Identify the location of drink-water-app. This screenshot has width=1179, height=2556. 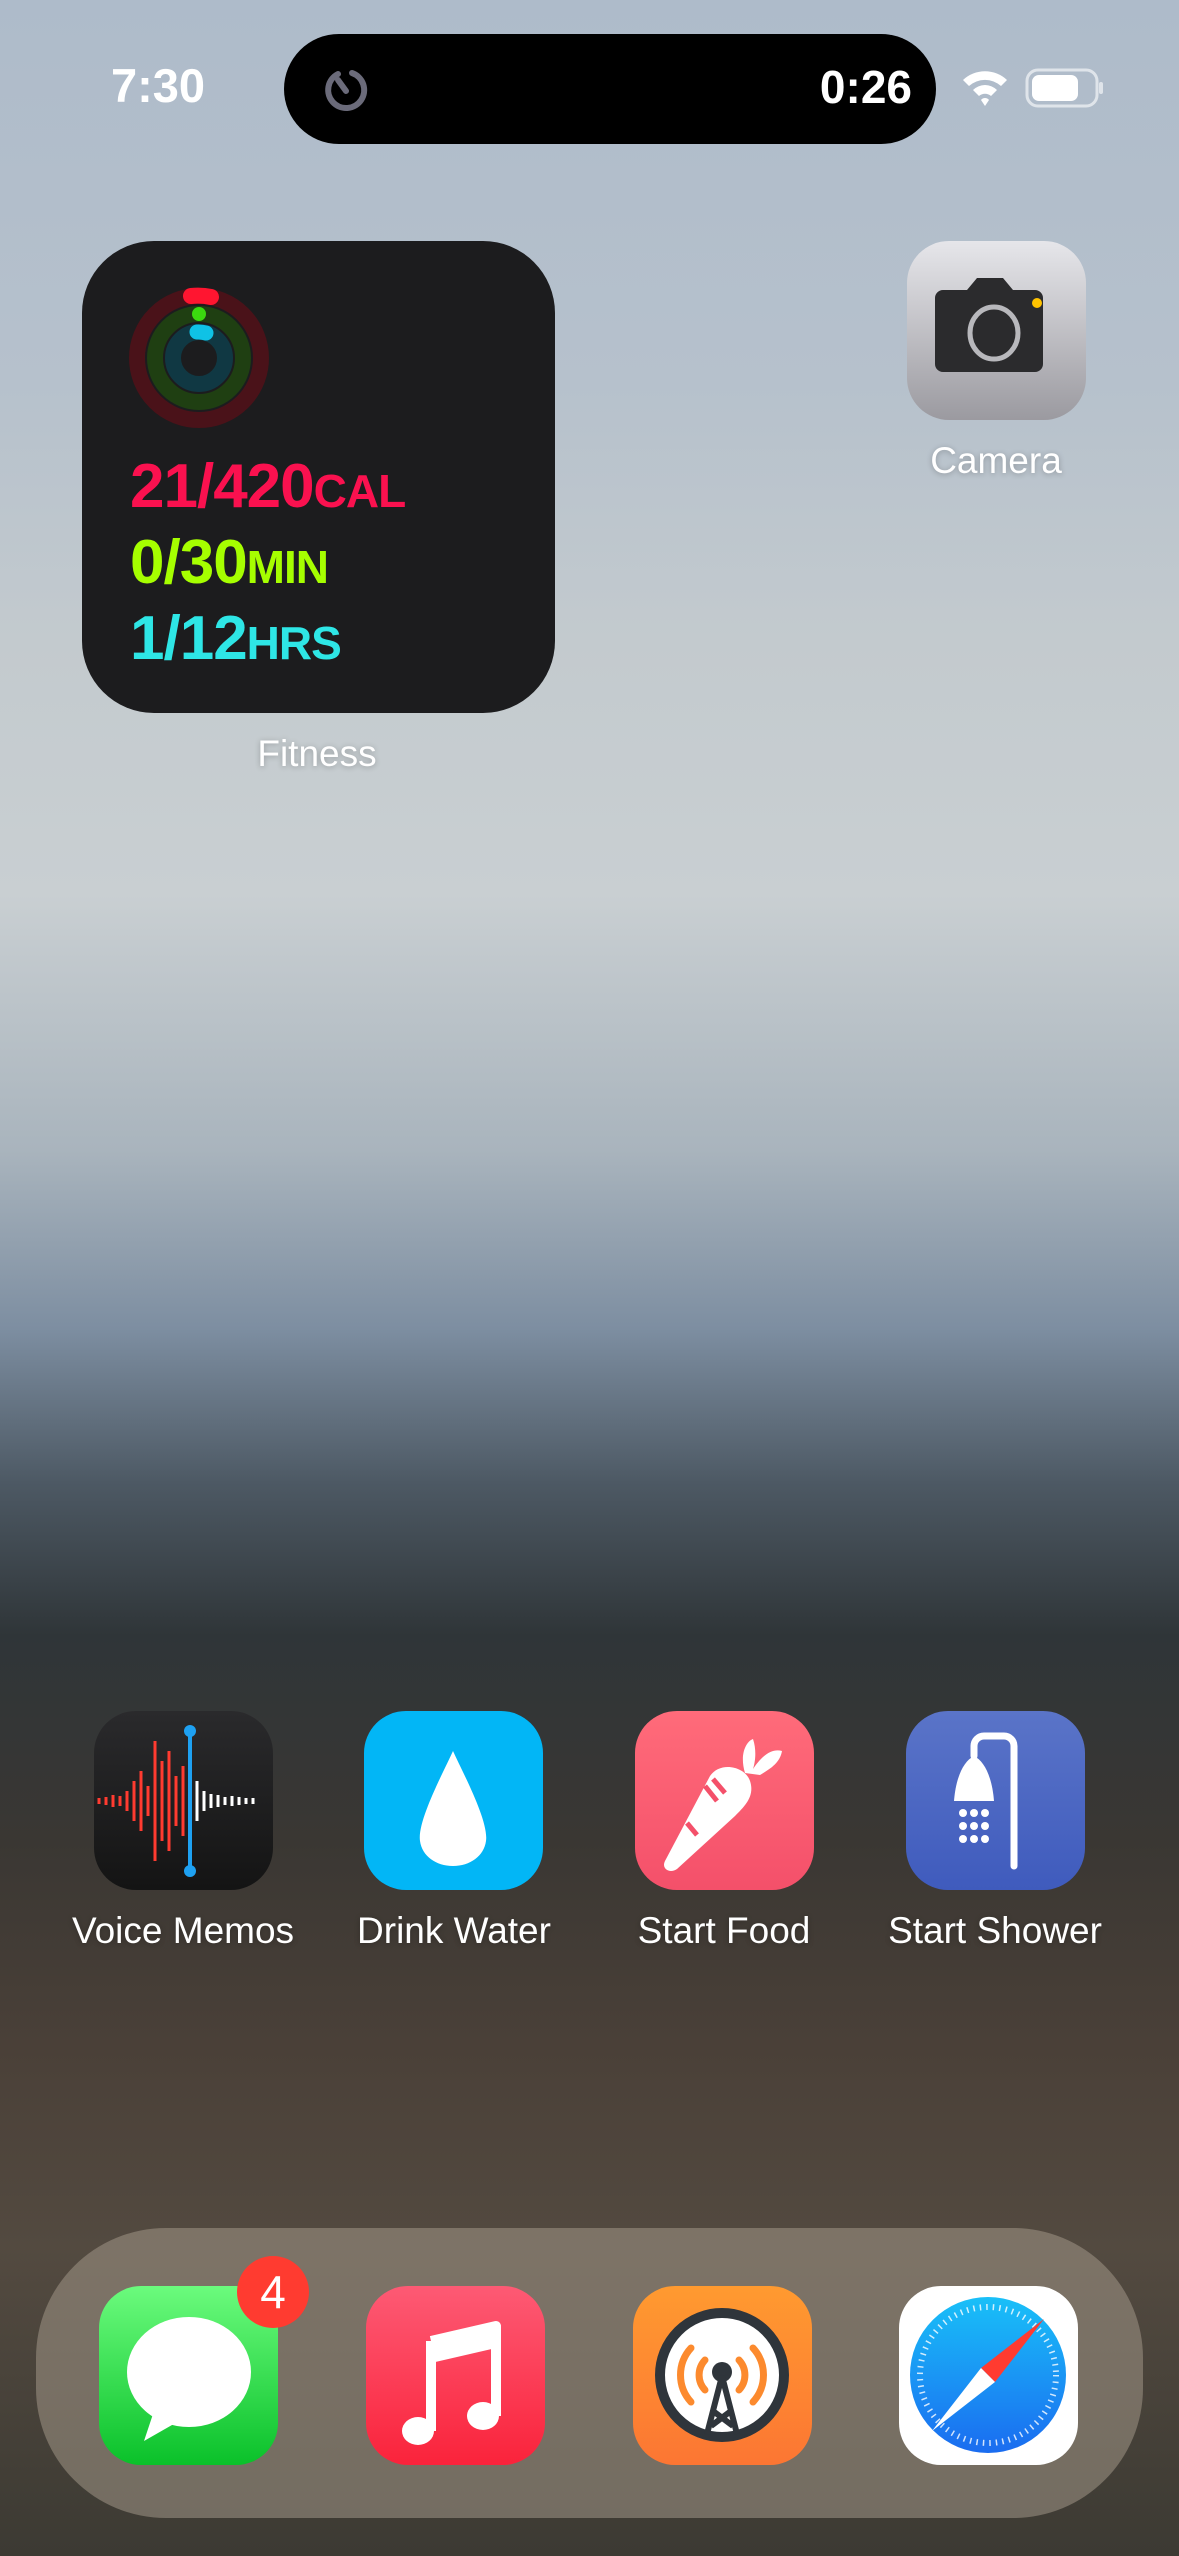
(453, 1800).